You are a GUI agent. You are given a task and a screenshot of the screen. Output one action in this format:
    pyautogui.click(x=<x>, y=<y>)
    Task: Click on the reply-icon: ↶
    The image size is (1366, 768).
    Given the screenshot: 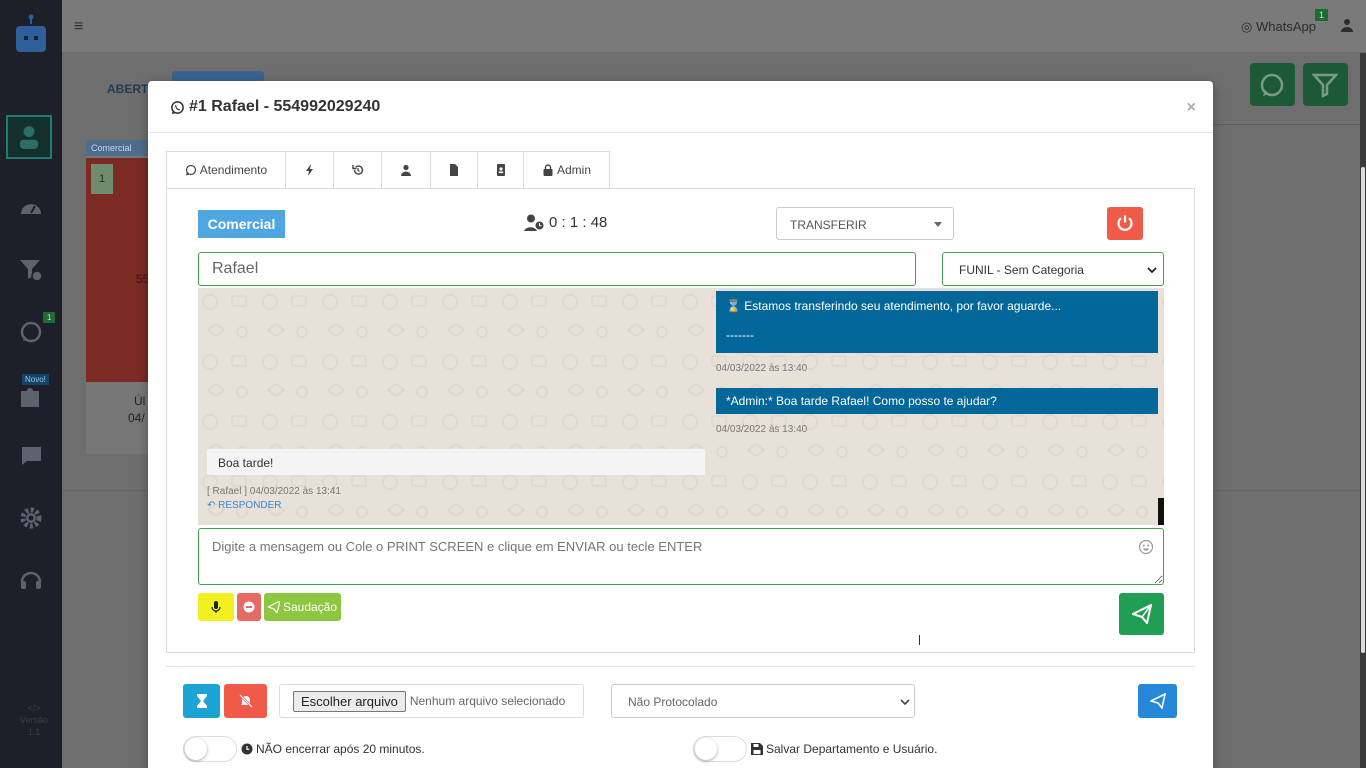 What is the action you would take?
    pyautogui.click(x=211, y=505)
    